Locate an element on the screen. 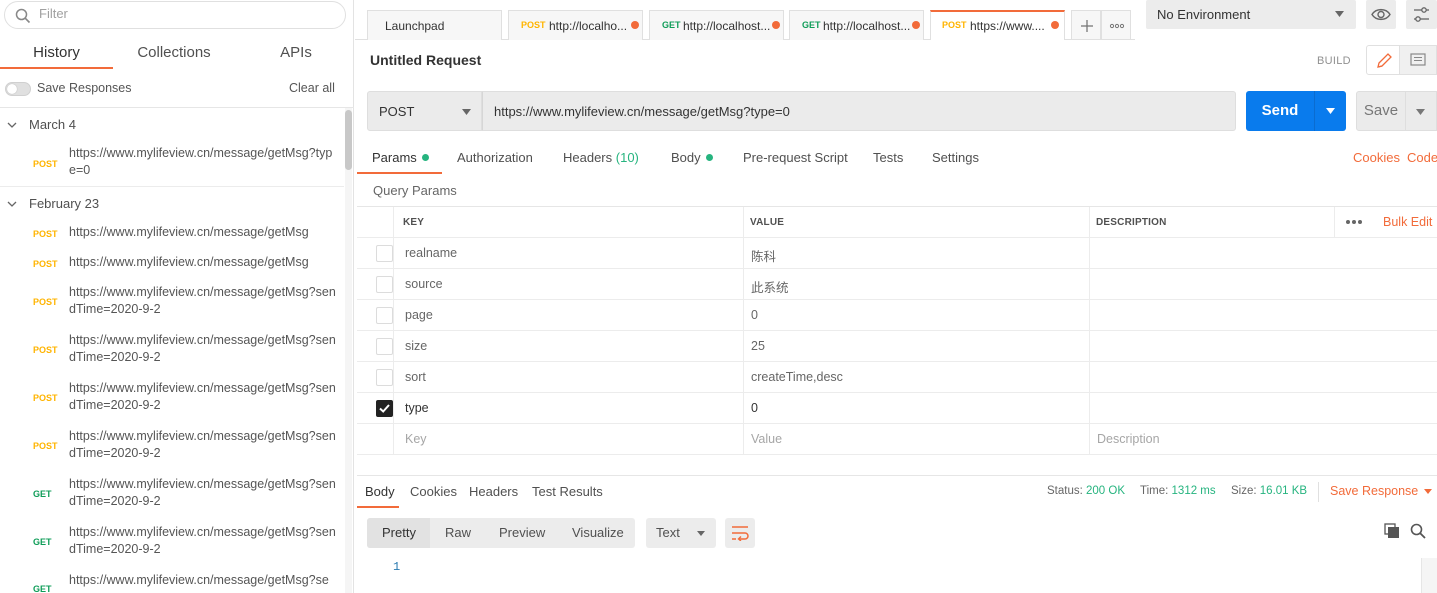 The height and width of the screenshot is (593, 1437). param-value: 陈科 is located at coordinates (763, 255).